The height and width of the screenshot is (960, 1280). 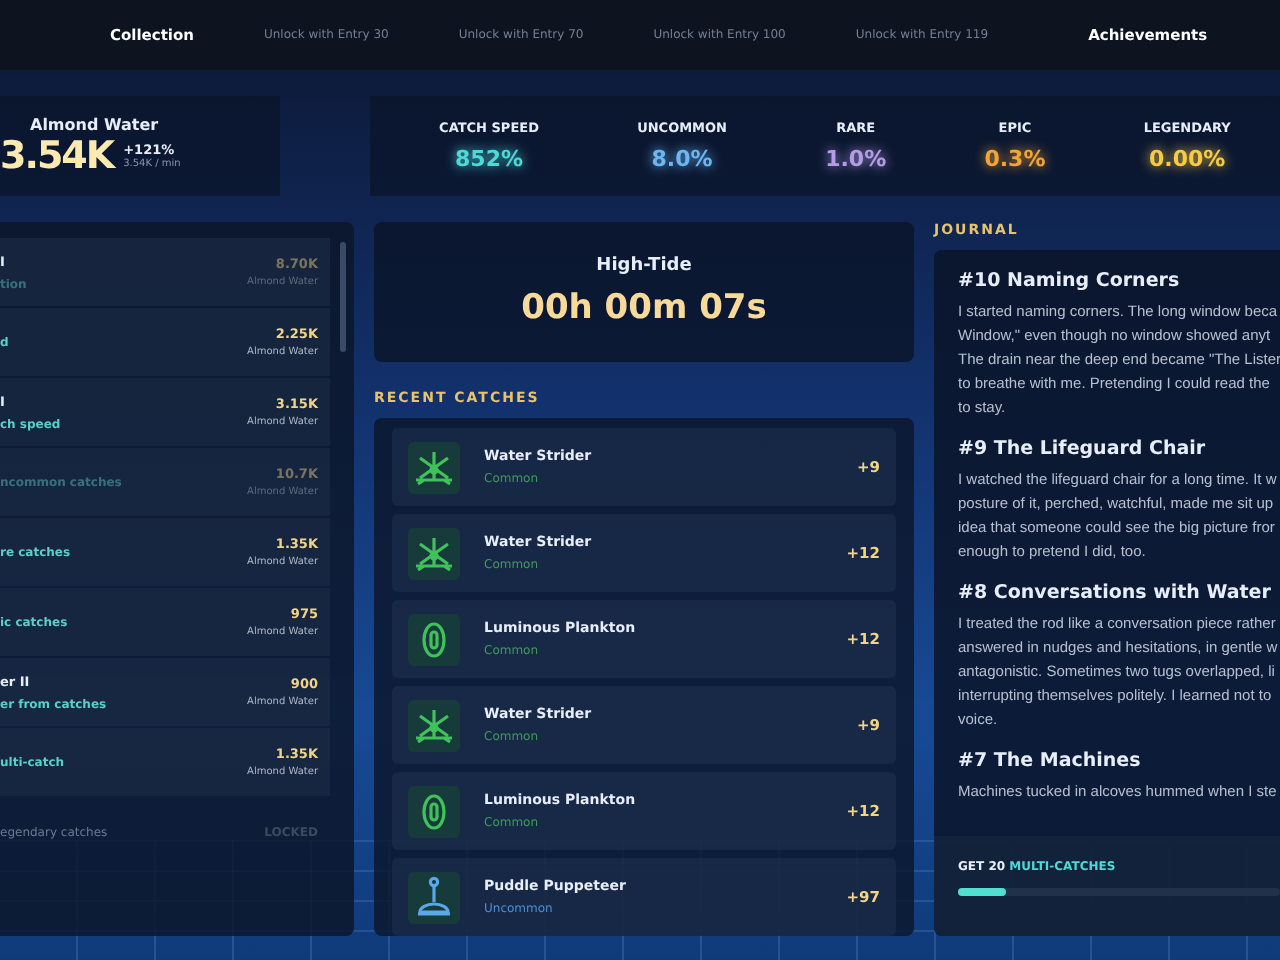 I want to click on joystick-icon, so click(x=434, y=897).